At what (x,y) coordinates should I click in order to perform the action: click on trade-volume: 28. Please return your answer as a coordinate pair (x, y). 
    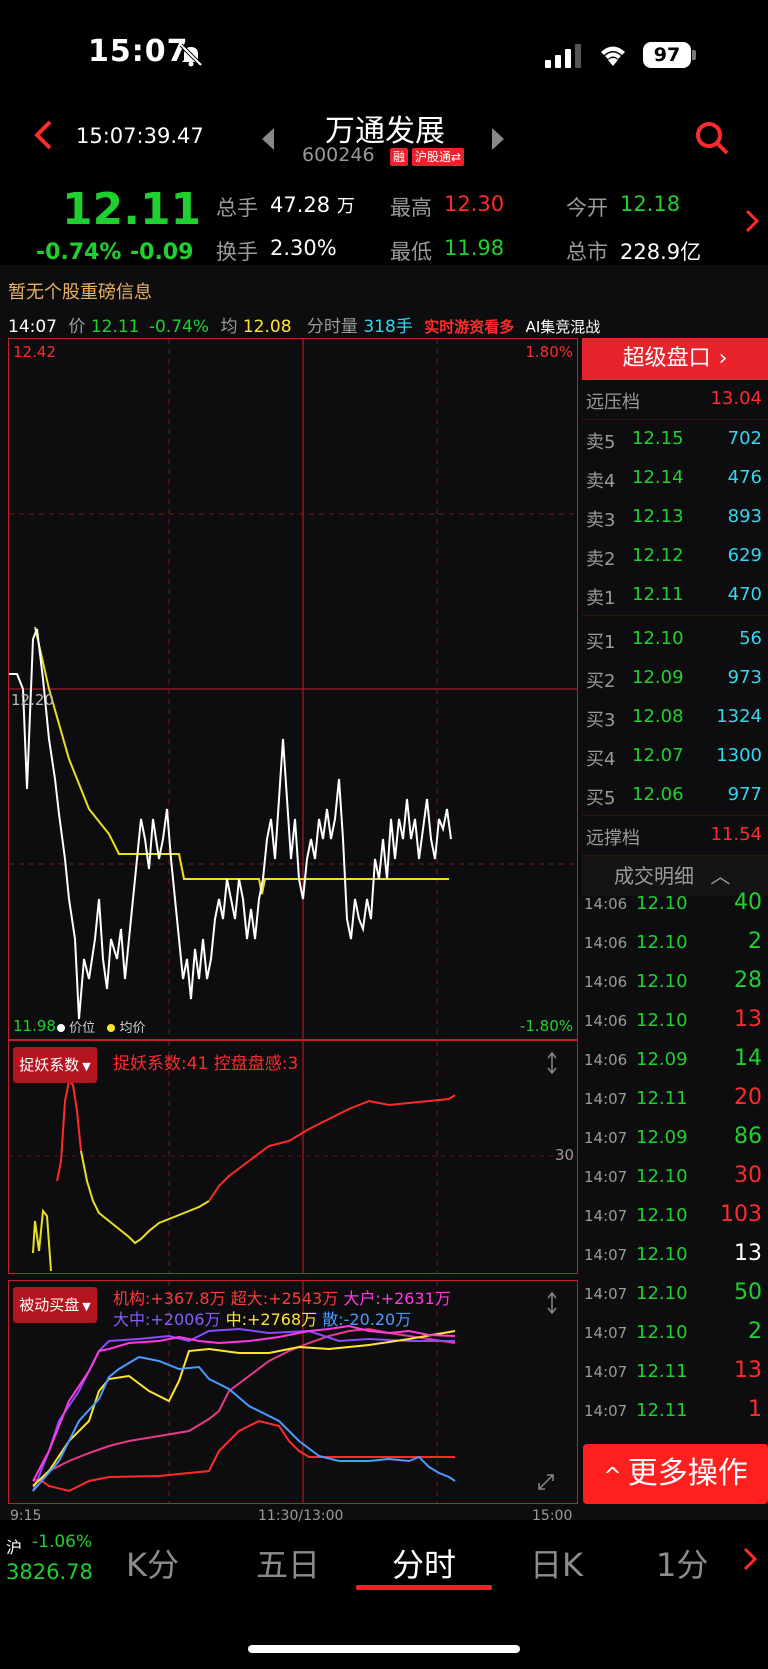
    Looking at the image, I should click on (748, 980).